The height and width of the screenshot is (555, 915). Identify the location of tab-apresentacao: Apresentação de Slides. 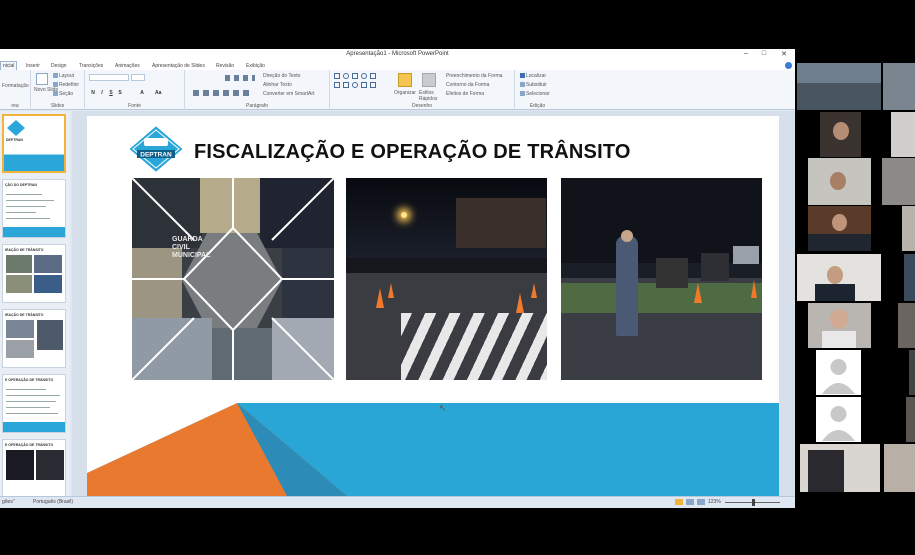
(178, 66).